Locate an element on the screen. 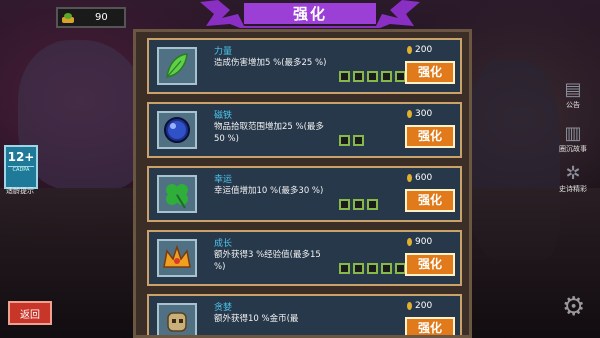 The height and width of the screenshot is (338, 600). upgrade-card-growth: 成长 额外获得3 %经验值(最多15 %) 900 强化 is located at coordinates (304, 258).